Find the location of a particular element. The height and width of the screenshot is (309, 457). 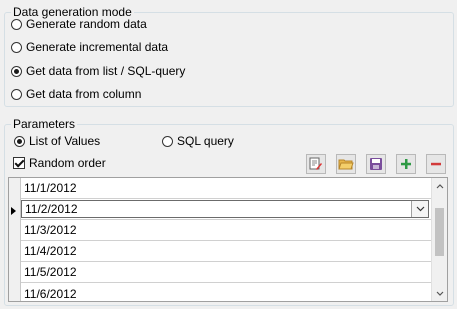

save-icon is located at coordinates (376, 164).